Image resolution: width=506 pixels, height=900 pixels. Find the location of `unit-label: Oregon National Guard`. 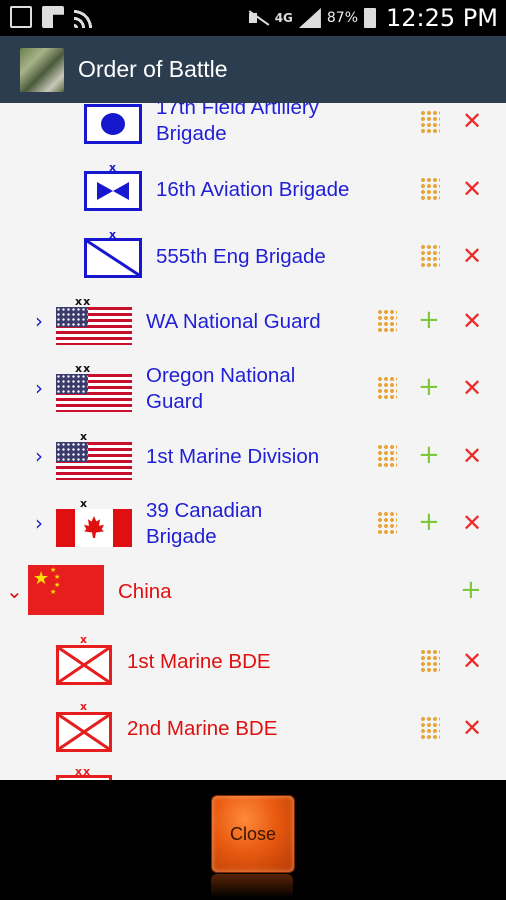

unit-label: Oregon National Guard is located at coordinates (221, 388).